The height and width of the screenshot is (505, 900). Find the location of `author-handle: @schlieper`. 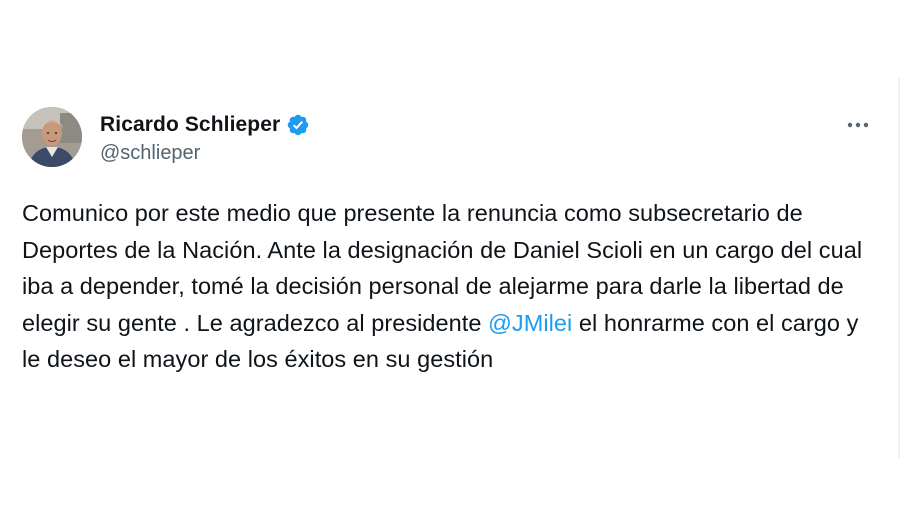

author-handle: @schlieper is located at coordinates (205, 153).